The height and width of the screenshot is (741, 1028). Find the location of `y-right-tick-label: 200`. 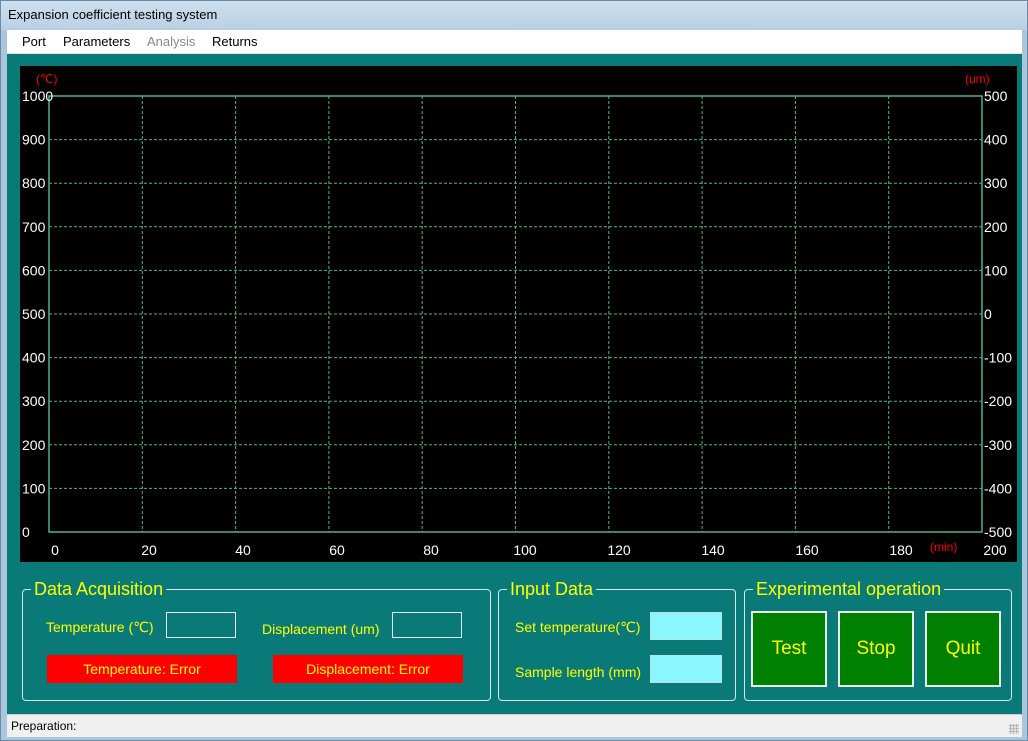

y-right-tick-label: 200 is located at coordinates (996, 227).